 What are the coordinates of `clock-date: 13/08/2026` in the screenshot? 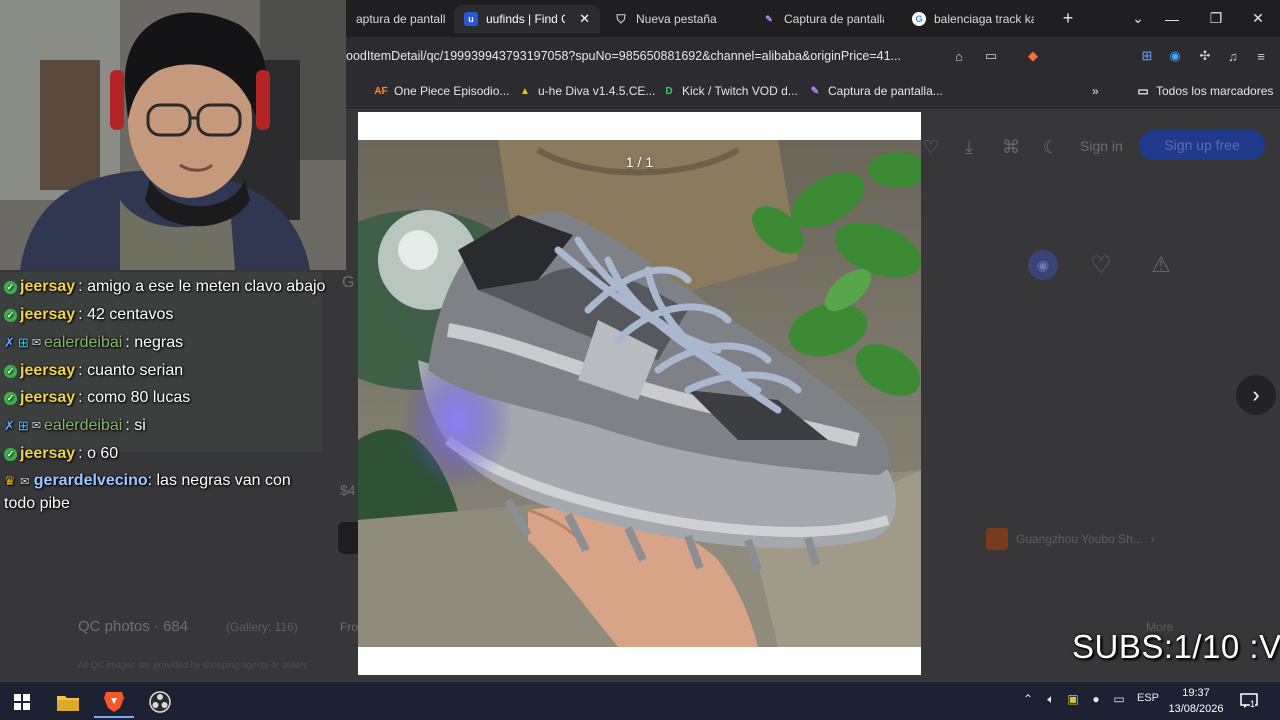 It's located at (1196, 709).